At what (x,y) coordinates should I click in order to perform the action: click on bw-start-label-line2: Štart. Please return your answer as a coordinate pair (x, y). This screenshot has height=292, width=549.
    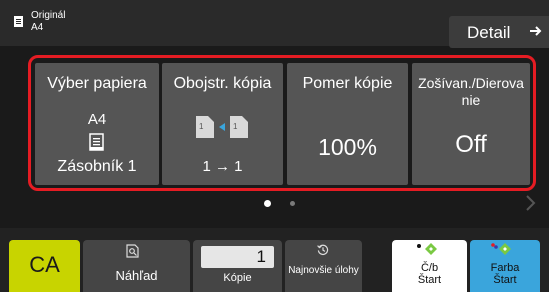
    Looking at the image, I should click on (429, 280).